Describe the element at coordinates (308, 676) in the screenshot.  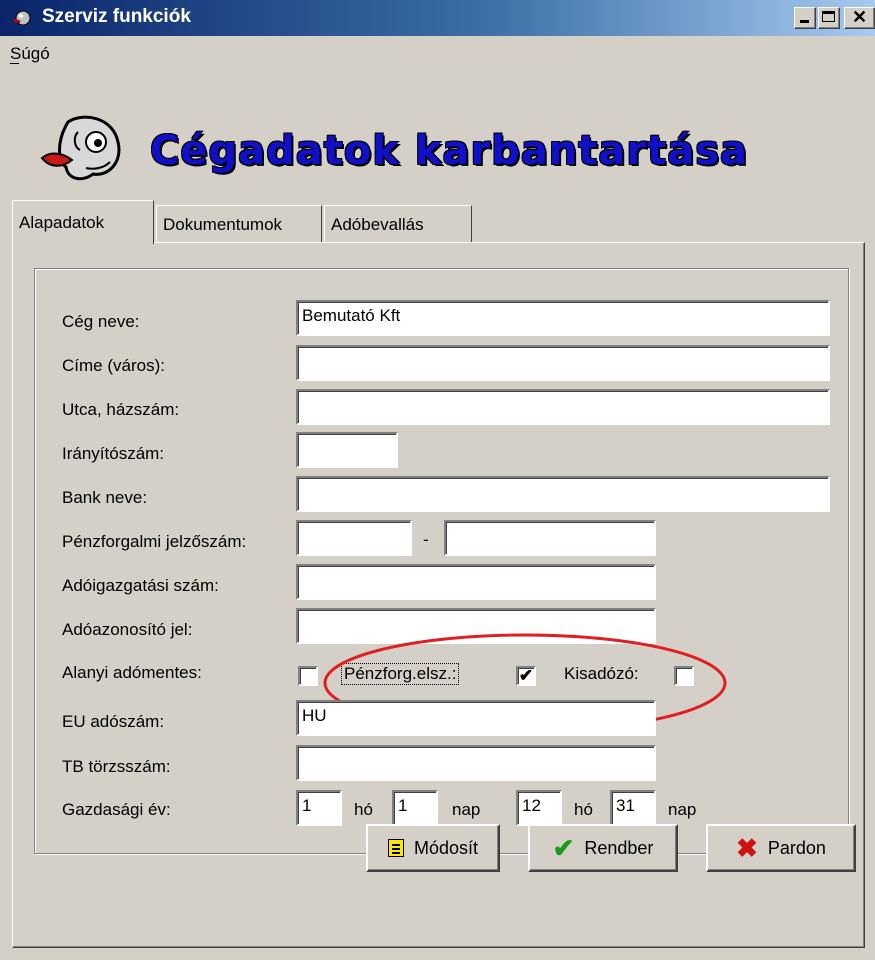
I see `vat-exempt-checkbox` at that location.